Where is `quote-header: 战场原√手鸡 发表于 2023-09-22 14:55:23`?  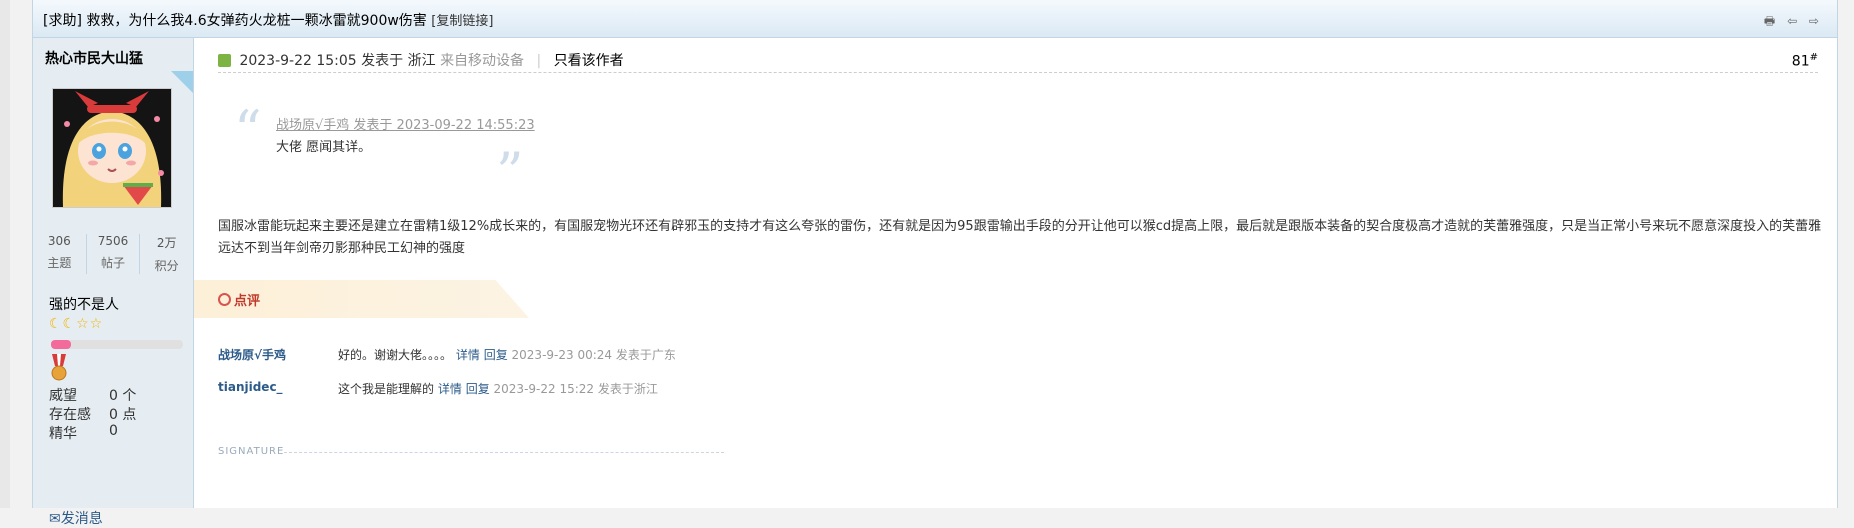
quote-header: 战场原√手鸡 发表于 2023-09-22 14:55:23 is located at coordinates (405, 123).